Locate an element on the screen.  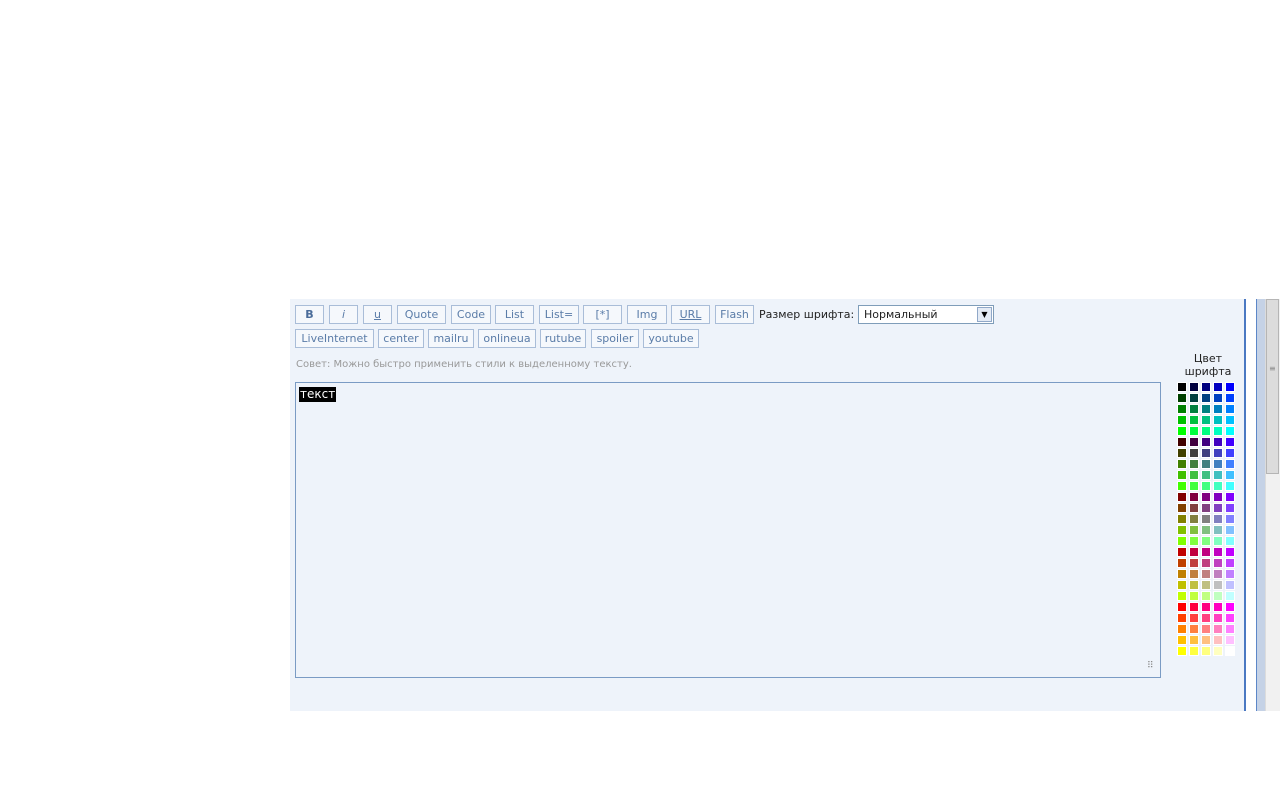
center-button: center is located at coordinates (401, 338).